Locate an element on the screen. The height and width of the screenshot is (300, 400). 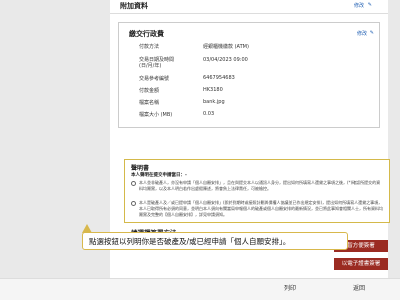
tooltip-text: 點選按鈕以列明你是否破產及/或已經申請「個人自願安排」。 is located at coordinates (190, 241).